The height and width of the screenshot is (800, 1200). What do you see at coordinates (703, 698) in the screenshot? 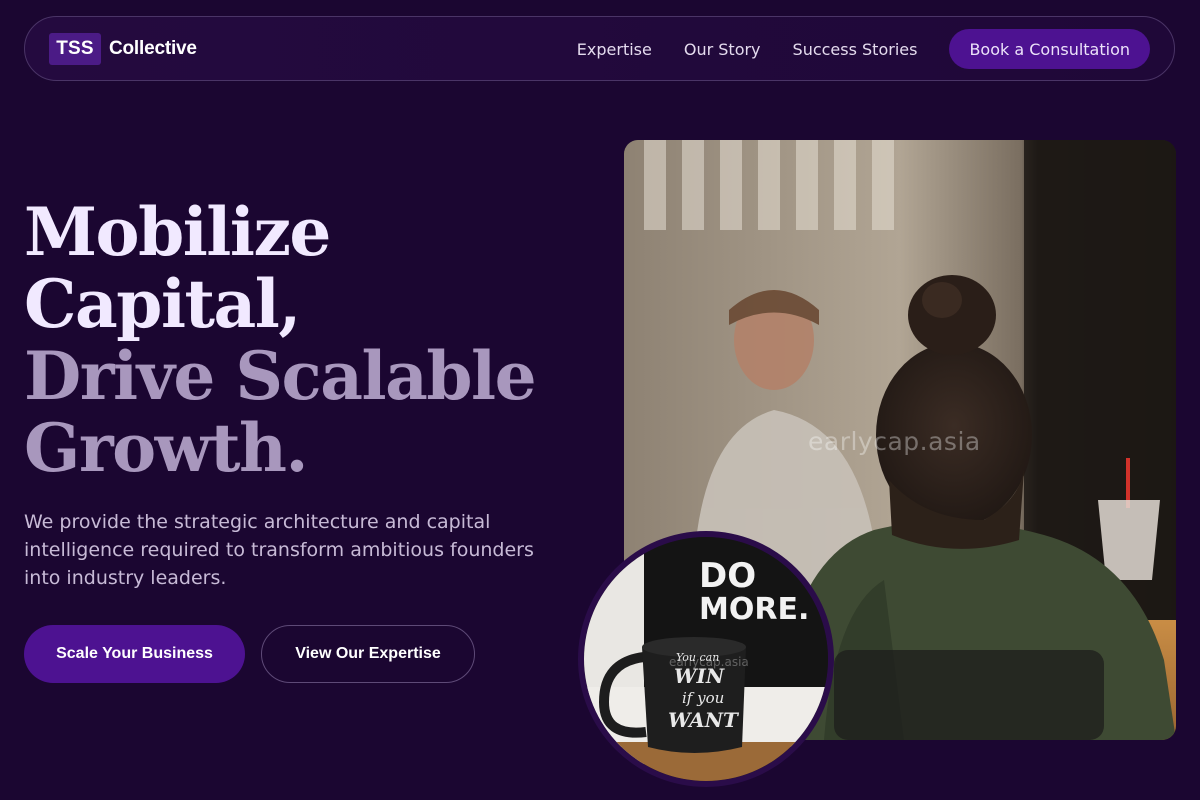
I see `mug-text-if-you: if you` at bounding box center [703, 698].